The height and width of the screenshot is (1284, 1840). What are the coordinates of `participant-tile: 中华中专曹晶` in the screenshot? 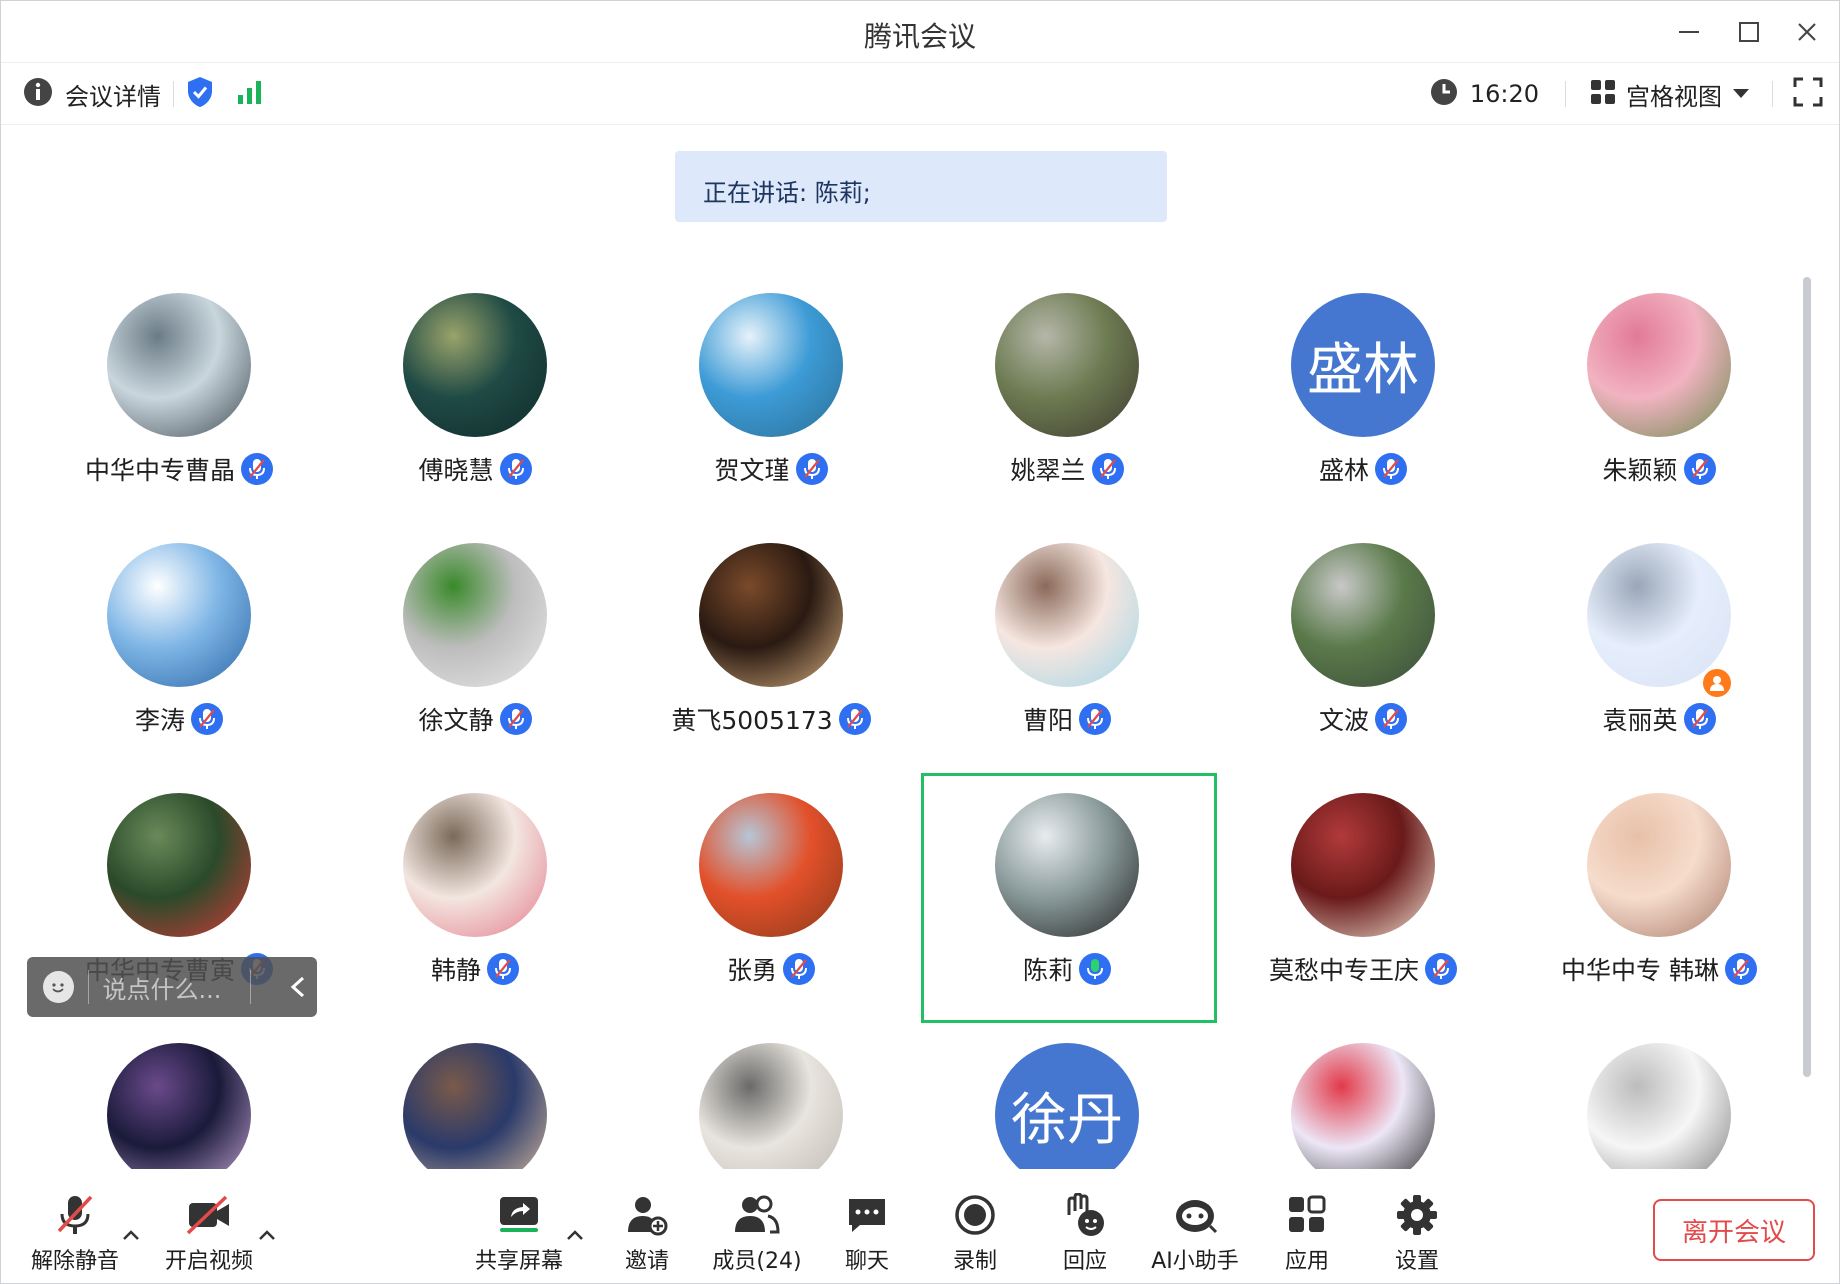 It's located at (179, 418).